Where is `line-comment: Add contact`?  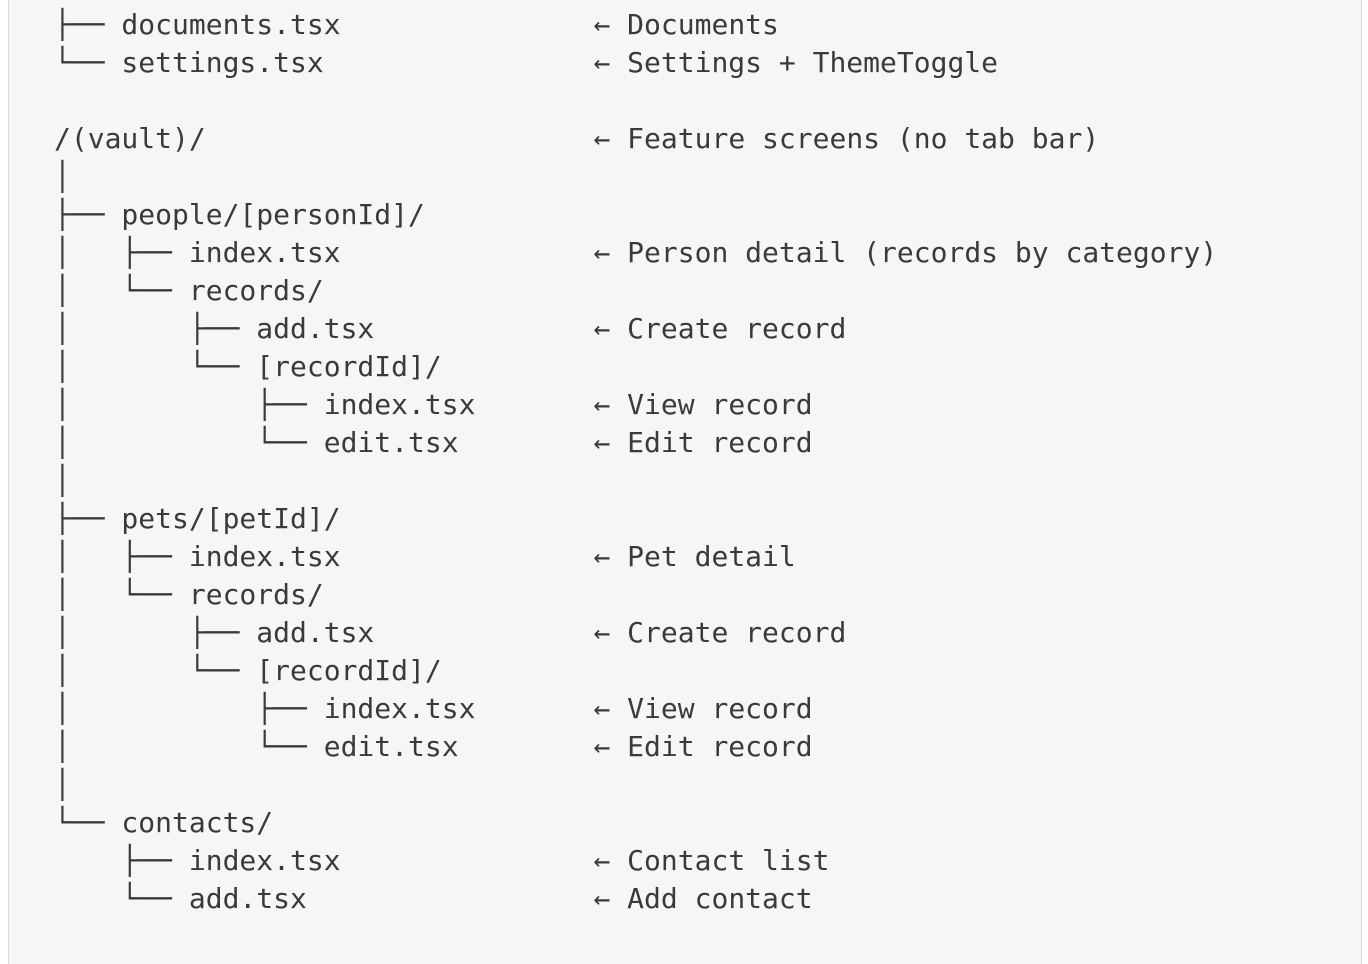
line-comment: Add contact is located at coordinates (720, 898).